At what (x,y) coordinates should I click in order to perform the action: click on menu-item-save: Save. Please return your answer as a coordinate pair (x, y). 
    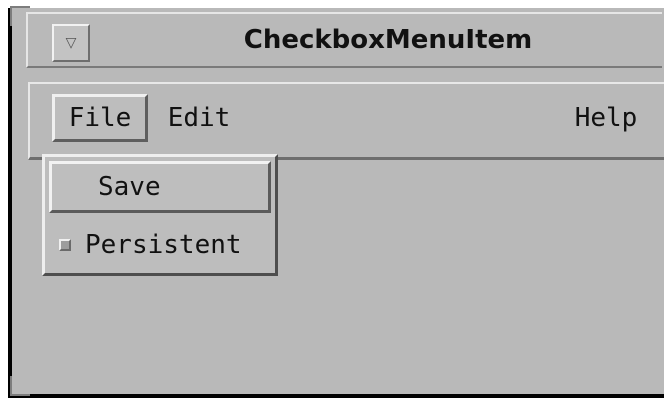
    Looking at the image, I should click on (160, 187).